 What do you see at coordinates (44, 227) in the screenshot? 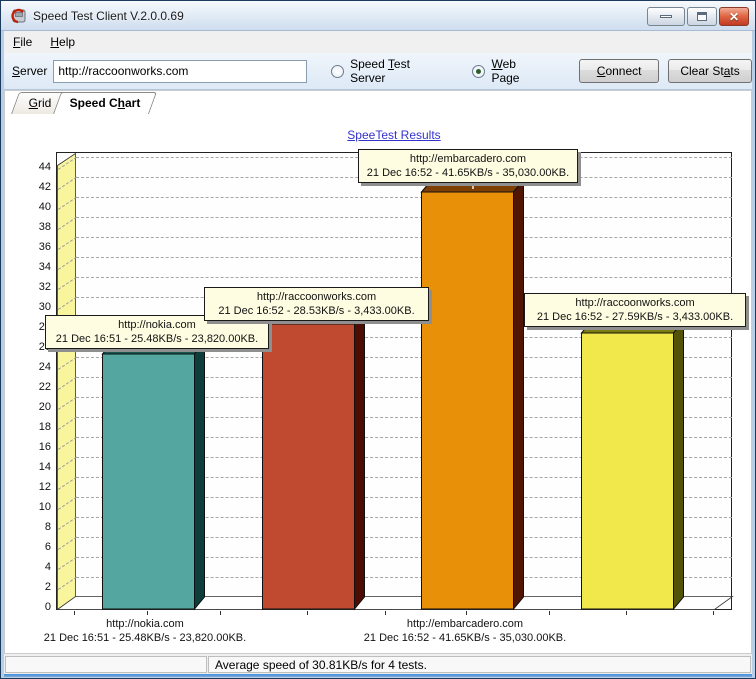
I see `y-axis-label: 38` at bounding box center [44, 227].